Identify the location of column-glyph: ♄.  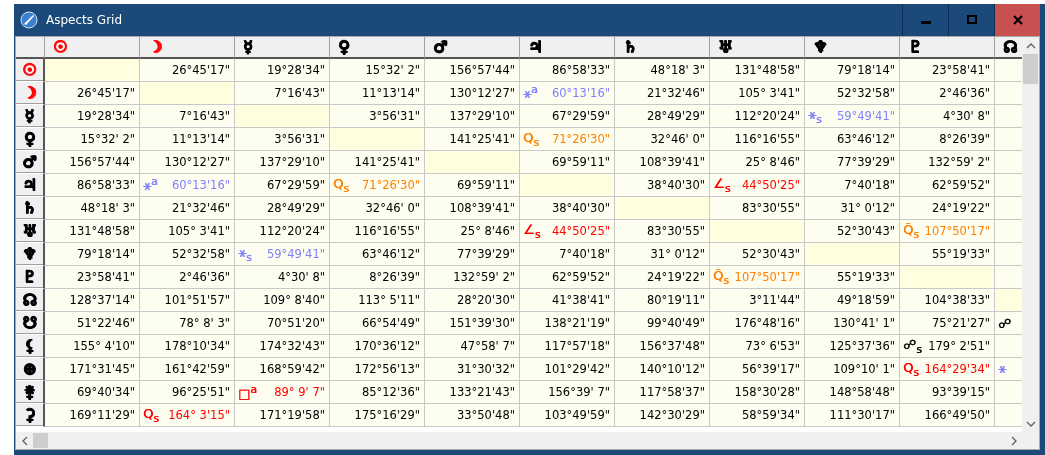
(630, 47).